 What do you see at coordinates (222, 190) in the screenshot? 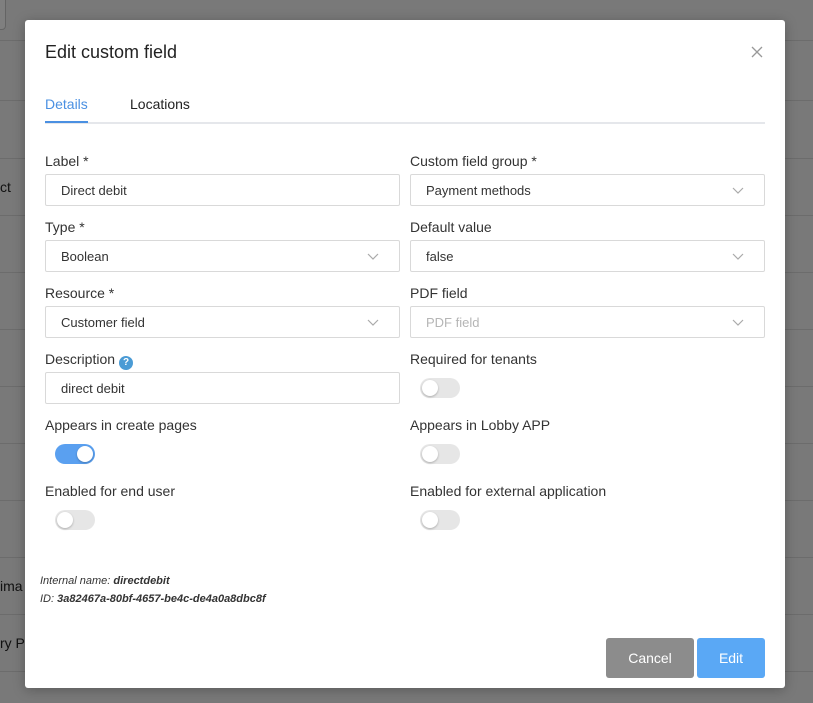
I see `label-input: Direct debit` at bounding box center [222, 190].